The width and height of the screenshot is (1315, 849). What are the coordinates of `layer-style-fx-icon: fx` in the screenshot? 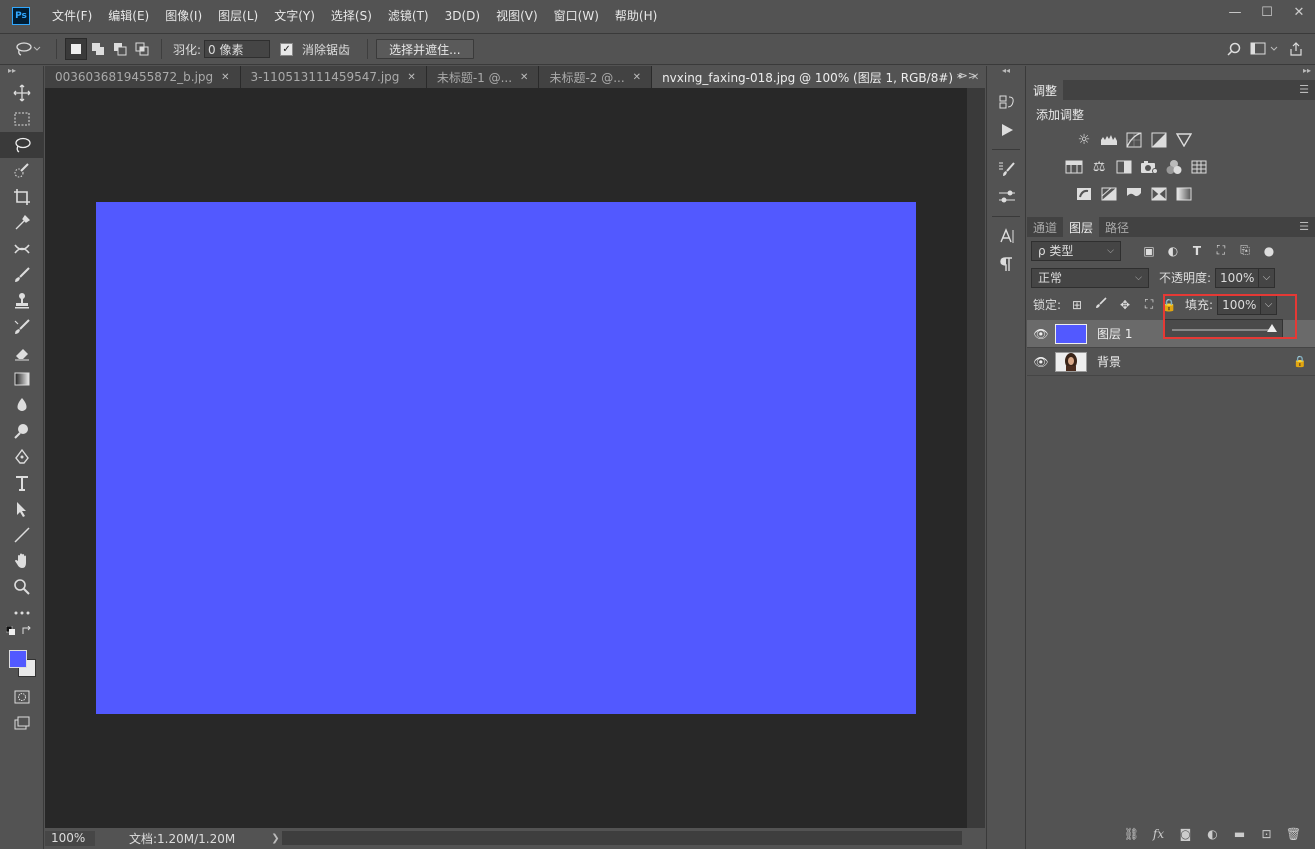 It's located at (1158, 834).